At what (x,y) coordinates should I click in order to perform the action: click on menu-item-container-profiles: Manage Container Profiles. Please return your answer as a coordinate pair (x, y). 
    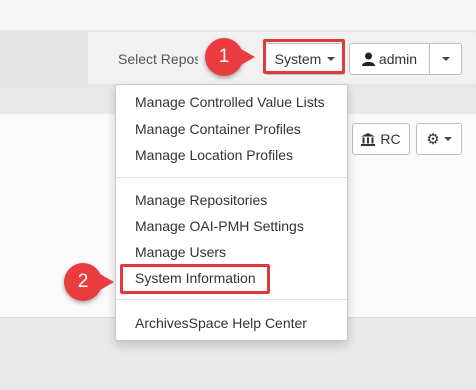
    Looking at the image, I should click on (218, 129).